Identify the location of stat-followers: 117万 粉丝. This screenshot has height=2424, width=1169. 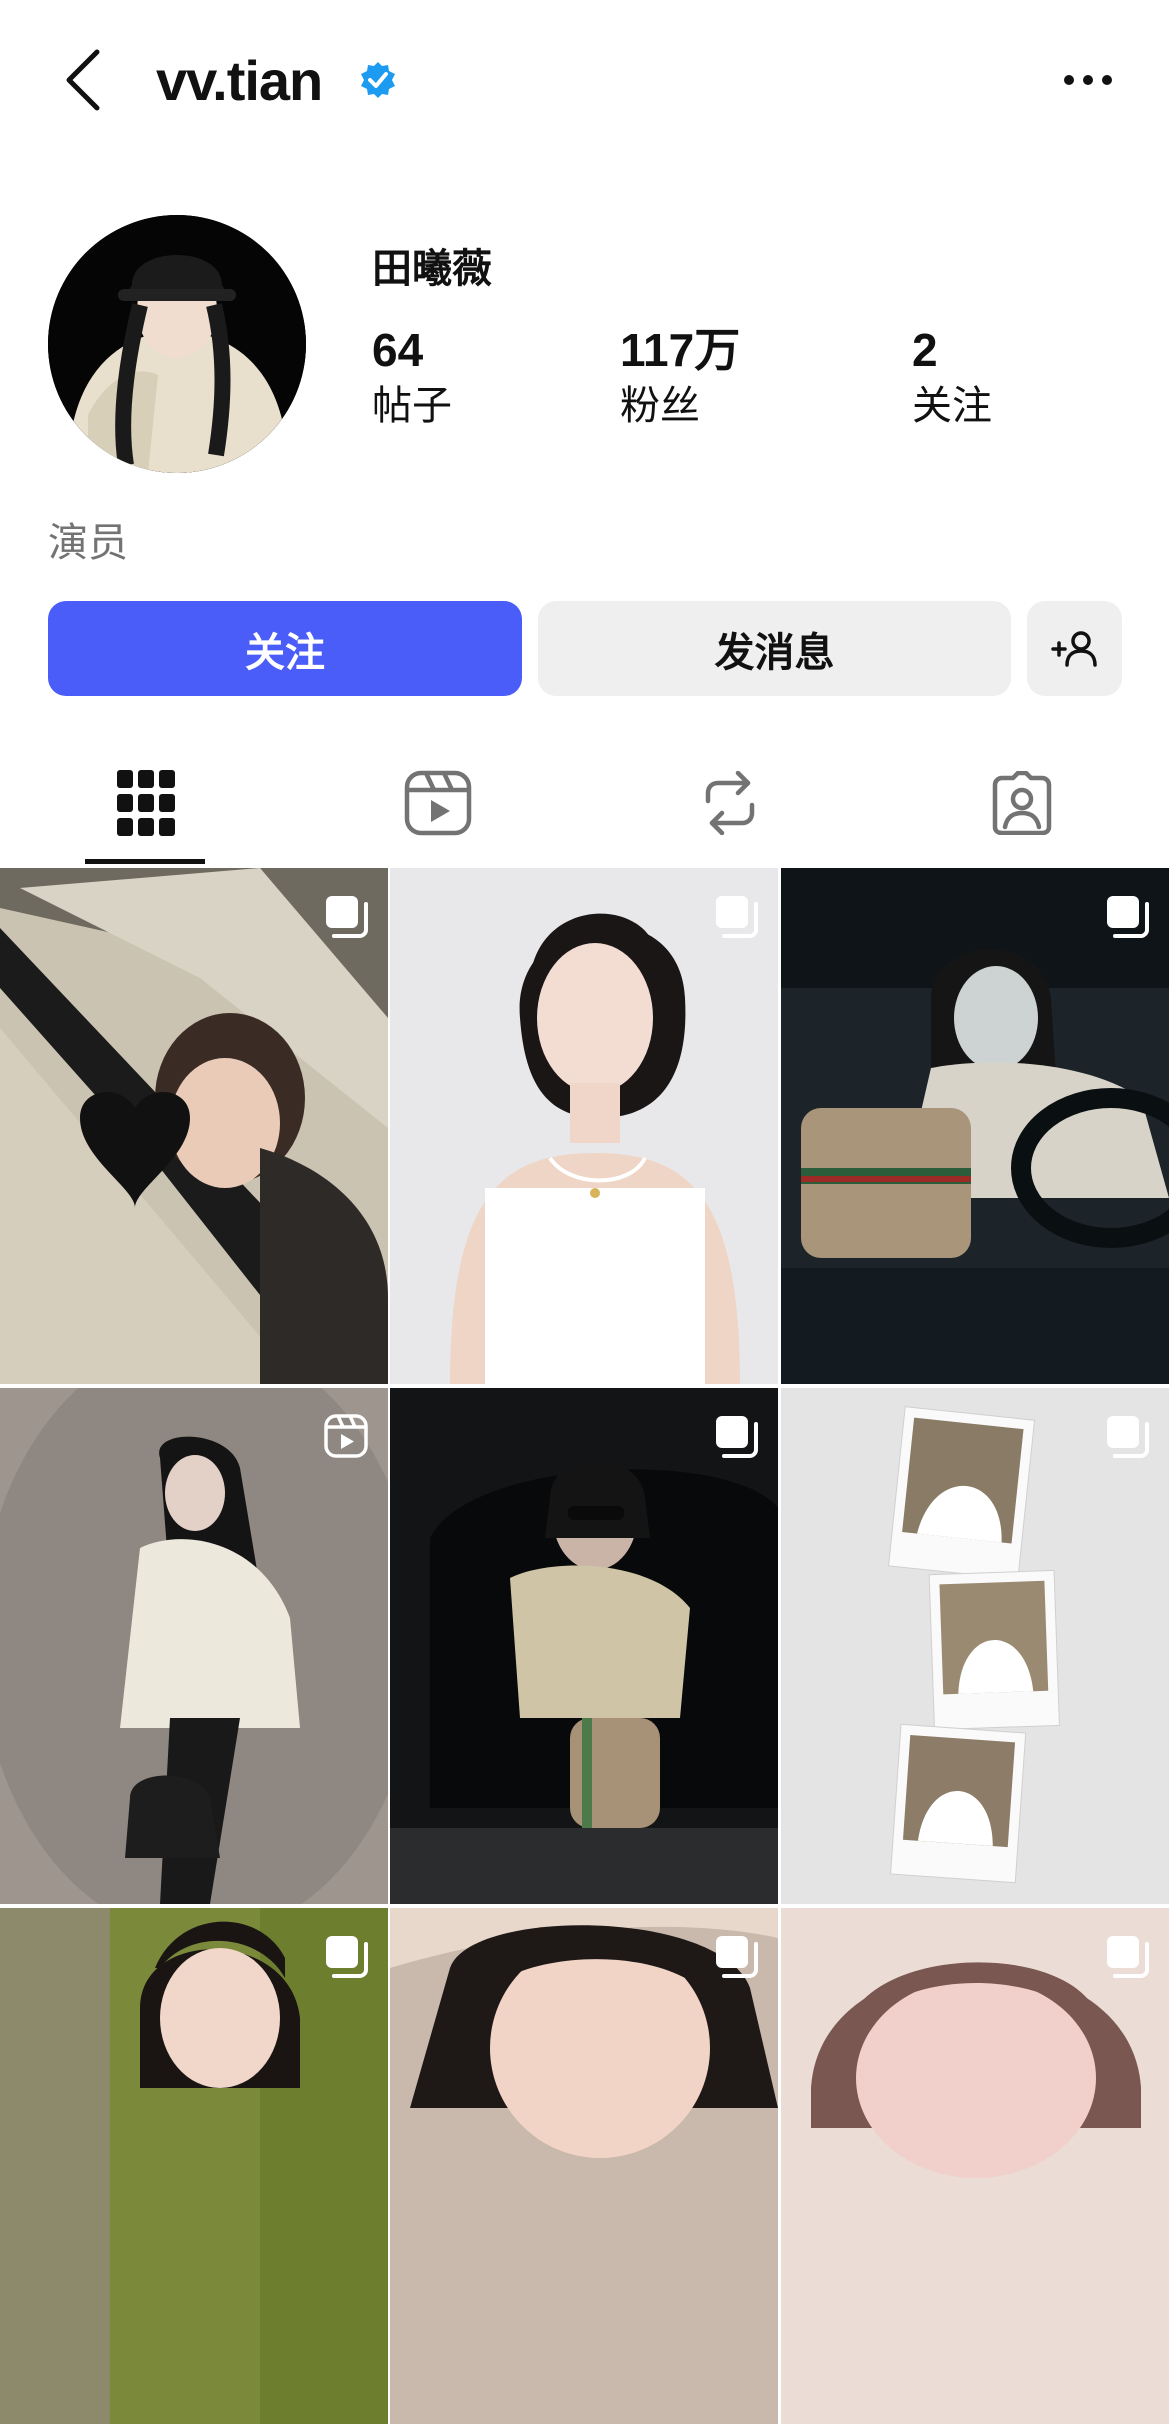
(680, 376).